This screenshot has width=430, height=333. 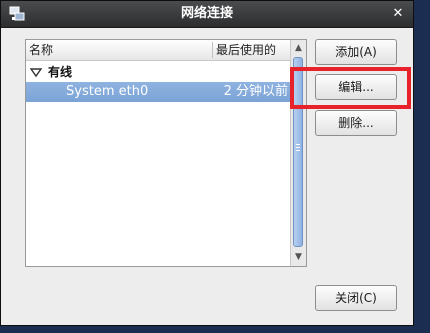 What do you see at coordinates (107, 91) in the screenshot?
I see `connection-name: System eth0` at bounding box center [107, 91].